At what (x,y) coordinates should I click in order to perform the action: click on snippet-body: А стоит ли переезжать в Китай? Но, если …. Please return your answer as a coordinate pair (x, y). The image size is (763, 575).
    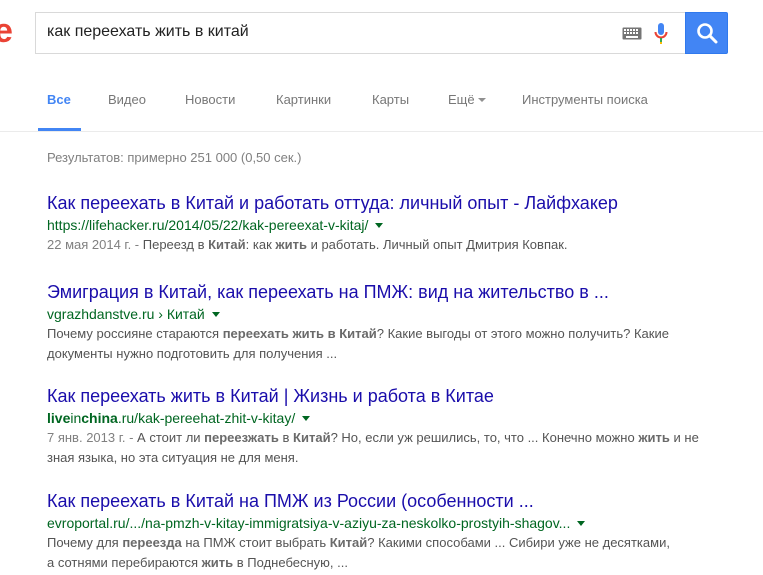
    Looking at the image, I should click on (373, 447).